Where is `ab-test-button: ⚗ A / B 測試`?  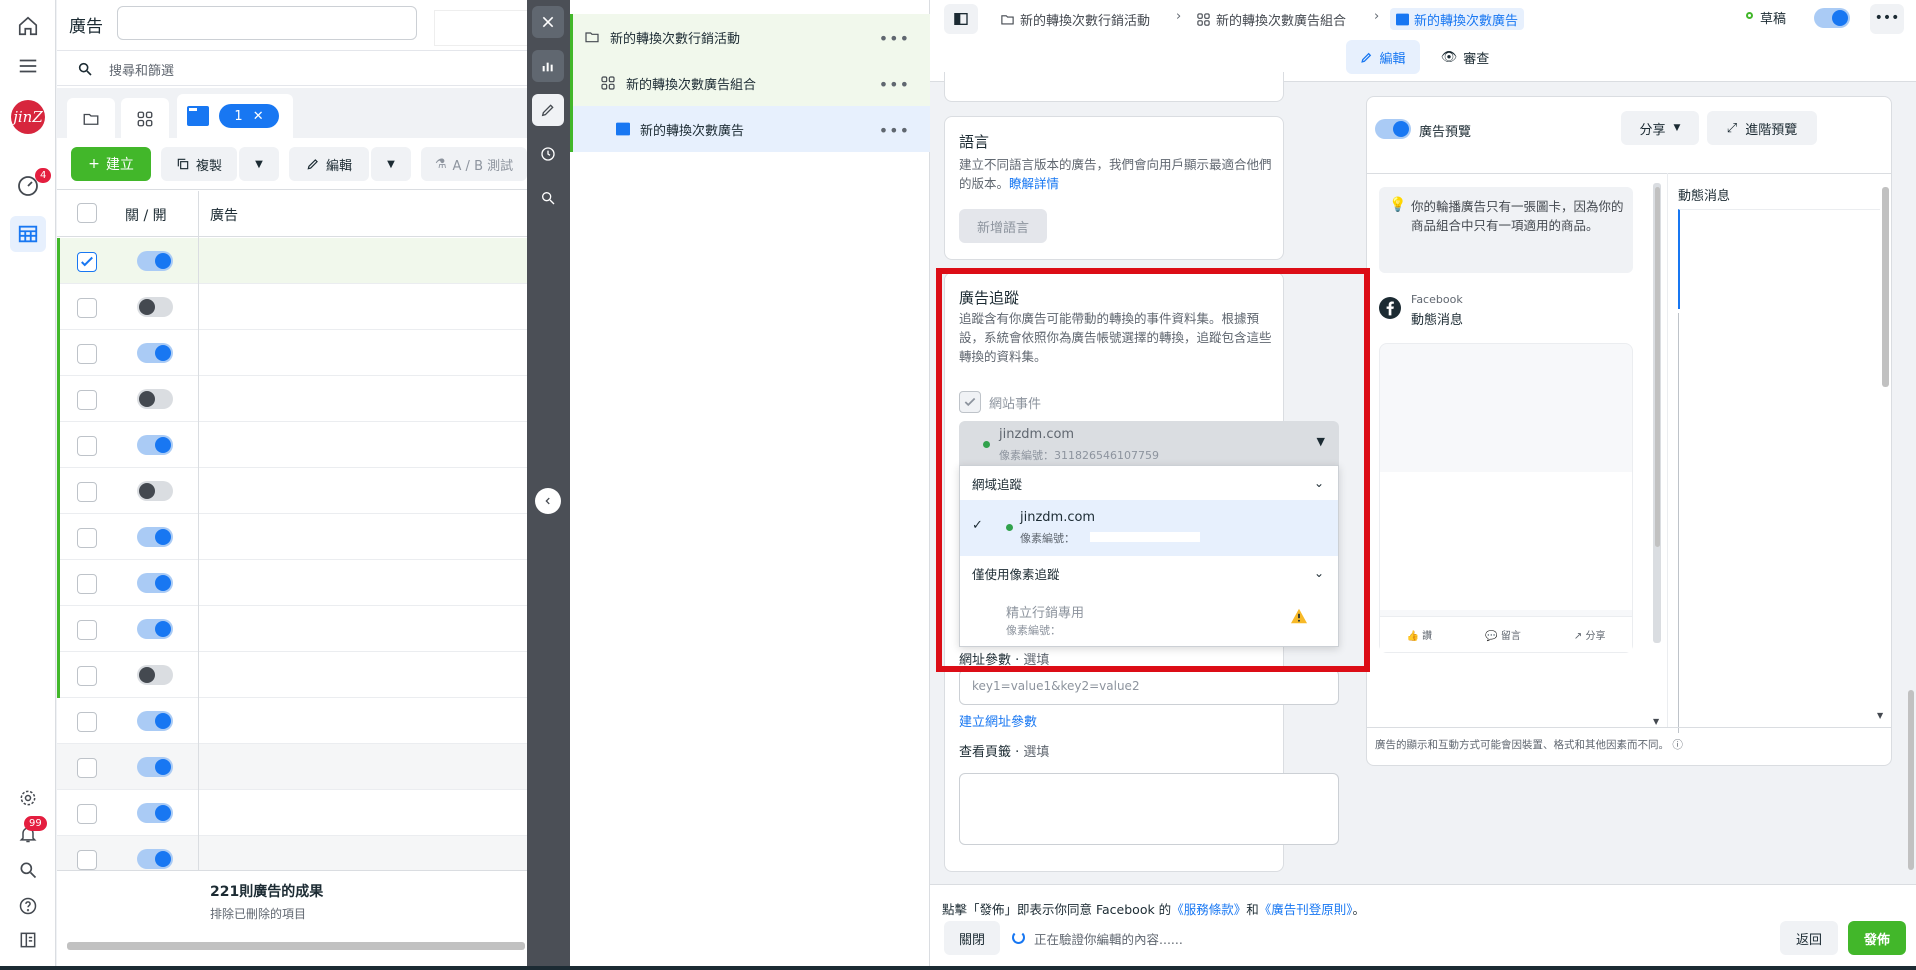
ab-test-button: ⚗ A / B 測試 is located at coordinates (474, 164).